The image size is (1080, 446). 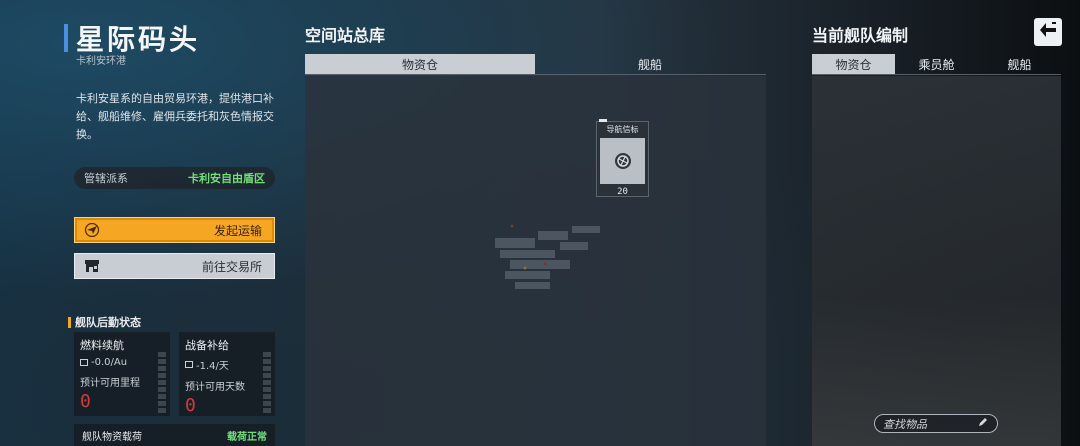 What do you see at coordinates (112, 437) in the screenshot?
I see `fleet-load-label: 舰队物资载荷` at bounding box center [112, 437].